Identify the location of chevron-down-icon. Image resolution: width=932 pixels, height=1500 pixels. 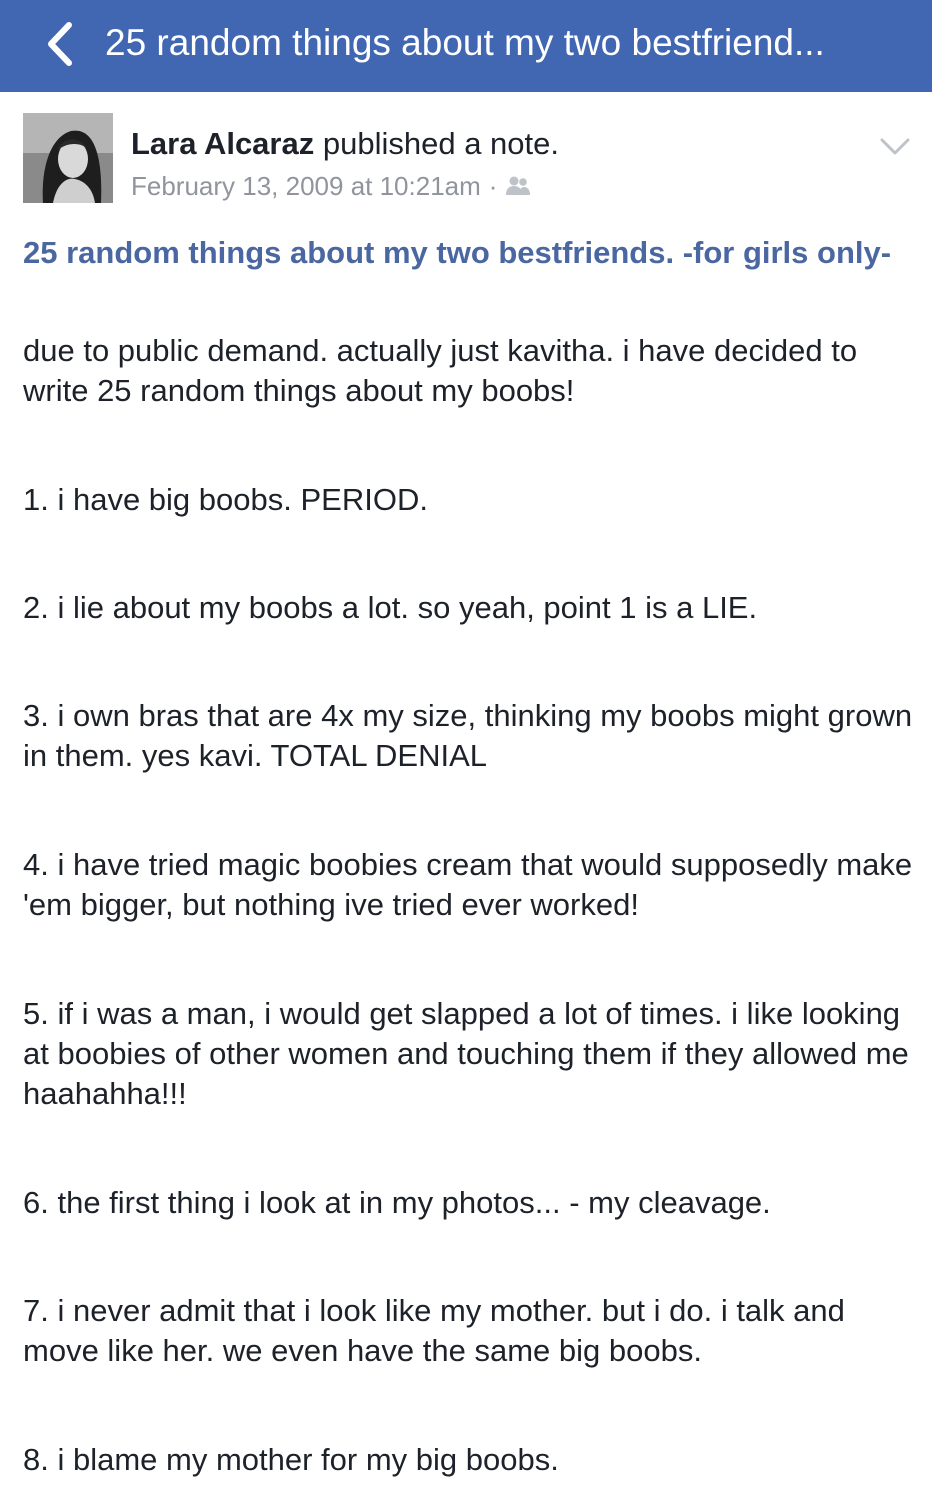
(895, 146).